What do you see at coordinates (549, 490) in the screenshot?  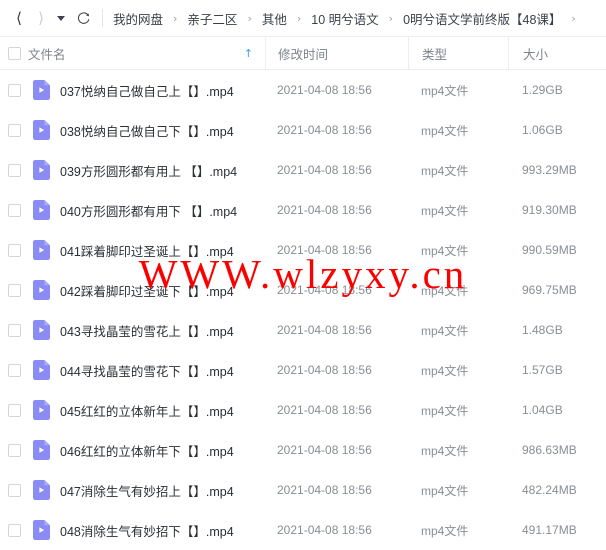 I see `file-size-label: 482.24MB` at bounding box center [549, 490].